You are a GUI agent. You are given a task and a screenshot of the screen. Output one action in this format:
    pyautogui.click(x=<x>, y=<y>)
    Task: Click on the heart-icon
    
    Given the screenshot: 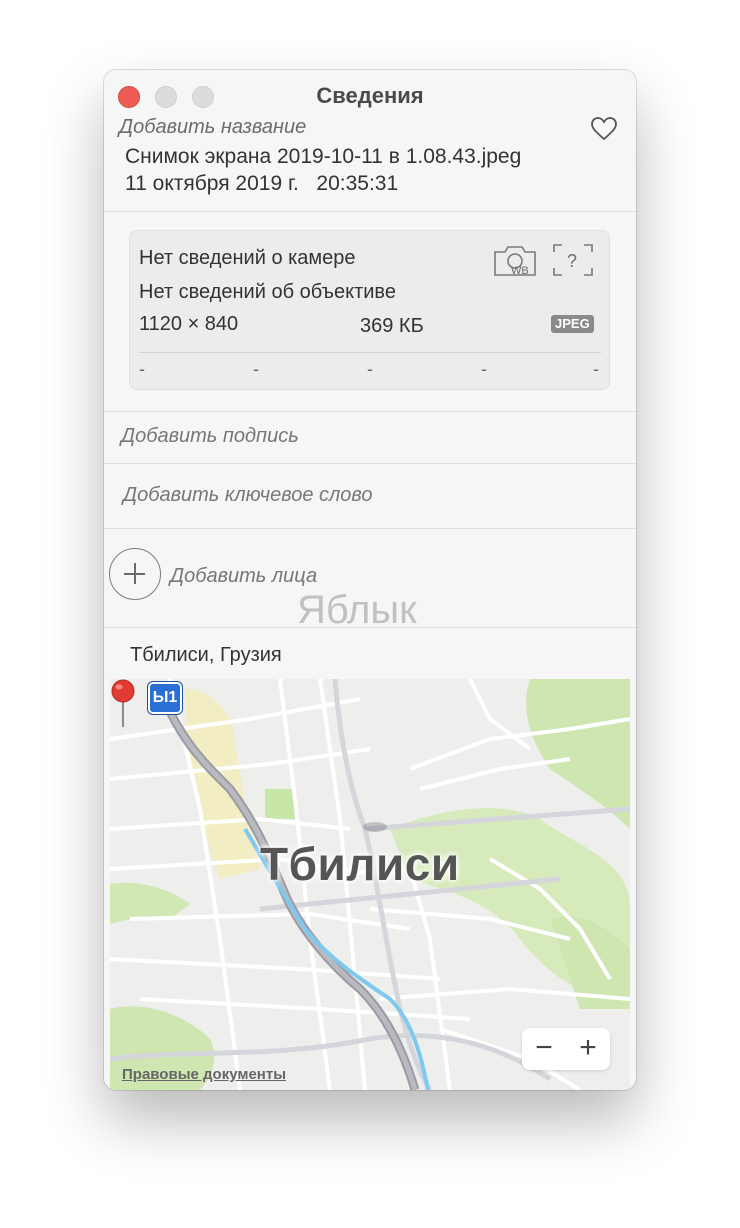 What is the action you would take?
    pyautogui.click(x=604, y=129)
    